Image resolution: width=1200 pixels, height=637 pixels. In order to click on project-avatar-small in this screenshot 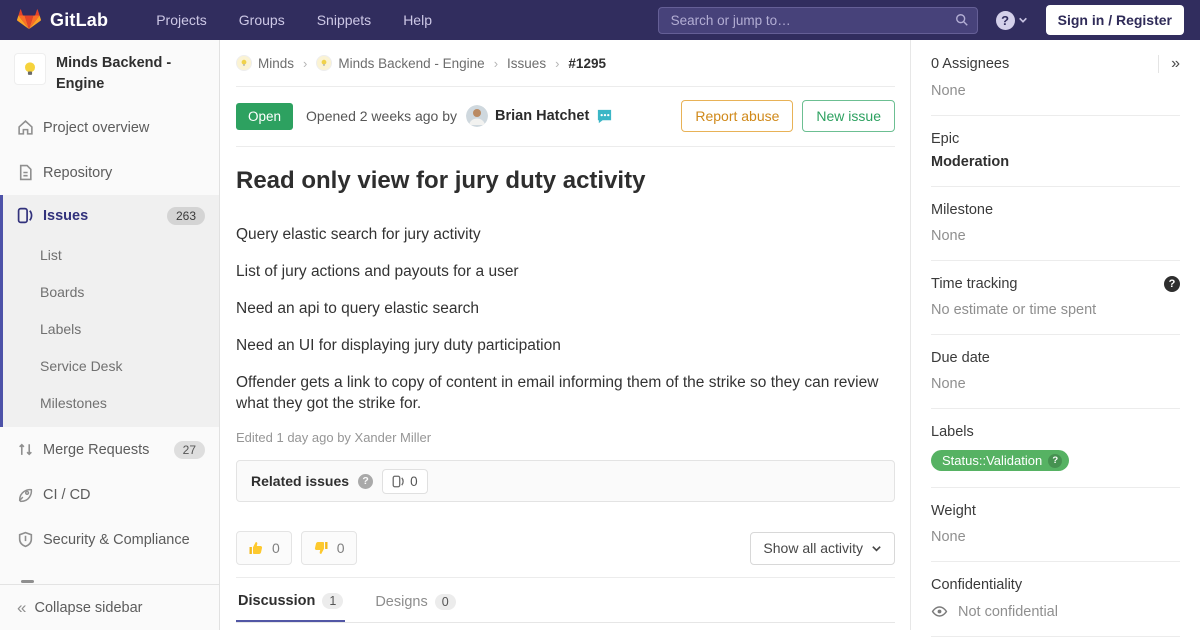, I will do `click(324, 63)`.